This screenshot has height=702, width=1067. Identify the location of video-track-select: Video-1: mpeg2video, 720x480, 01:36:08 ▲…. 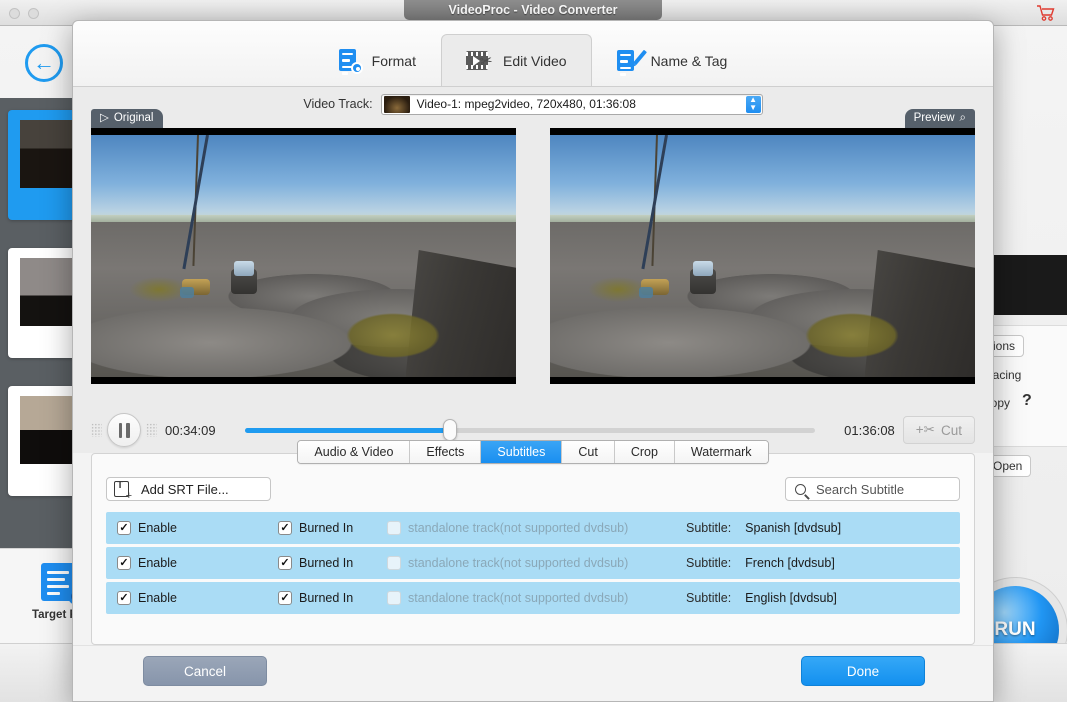
(571, 104).